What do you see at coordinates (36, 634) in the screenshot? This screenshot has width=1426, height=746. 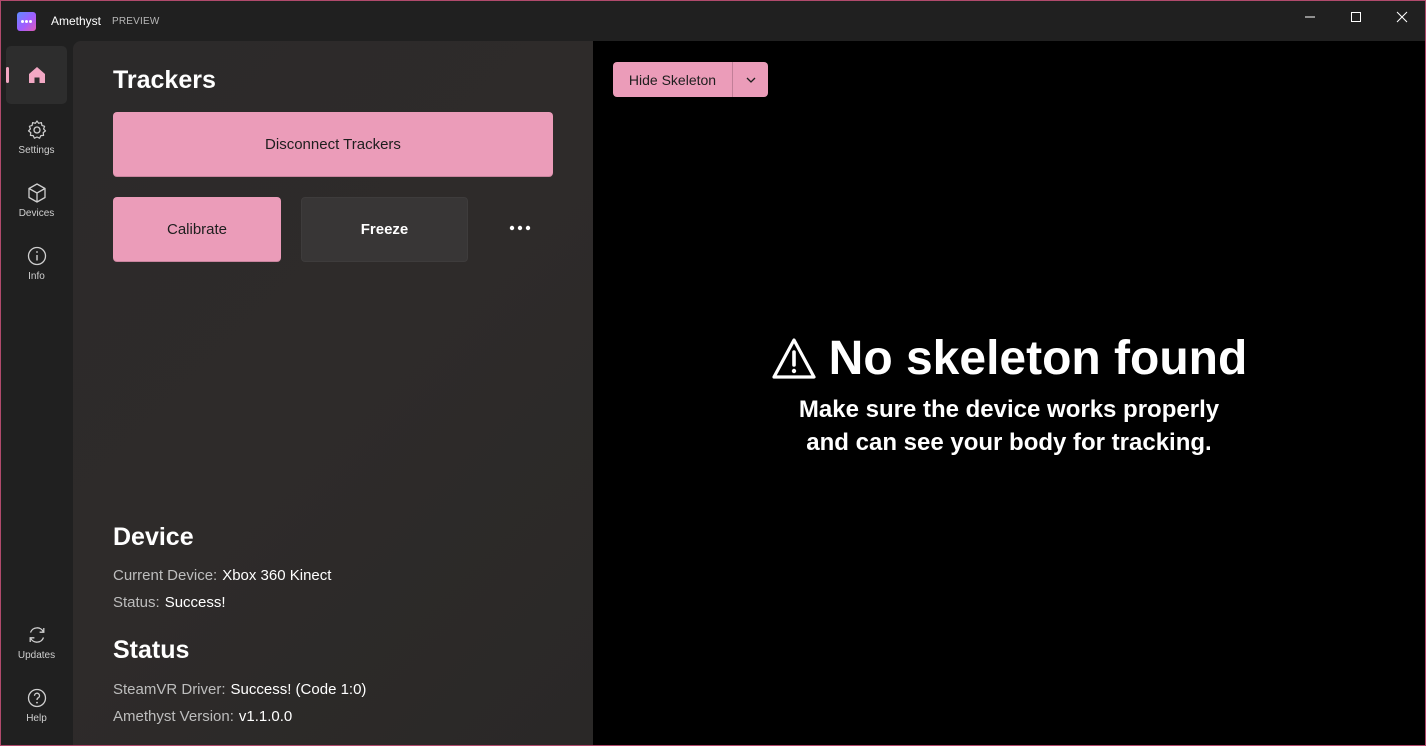 I see `refresh-icon` at bounding box center [36, 634].